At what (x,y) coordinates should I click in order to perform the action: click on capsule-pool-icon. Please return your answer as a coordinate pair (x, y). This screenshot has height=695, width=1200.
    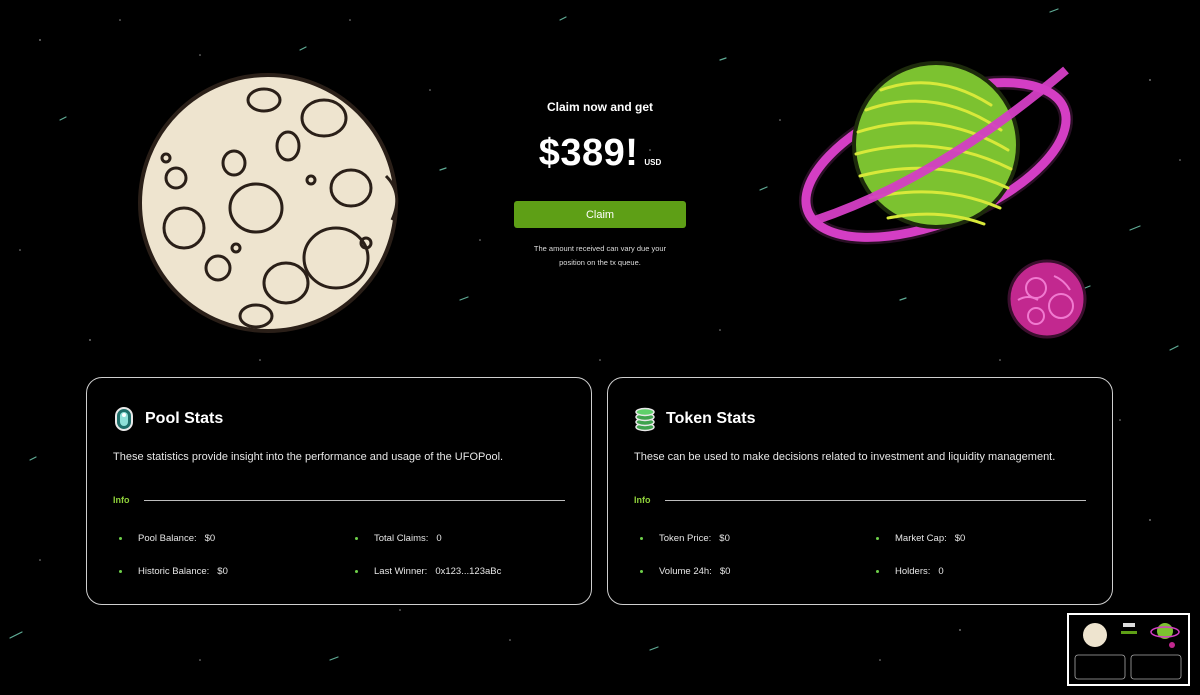
    Looking at the image, I should click on (124, 419).